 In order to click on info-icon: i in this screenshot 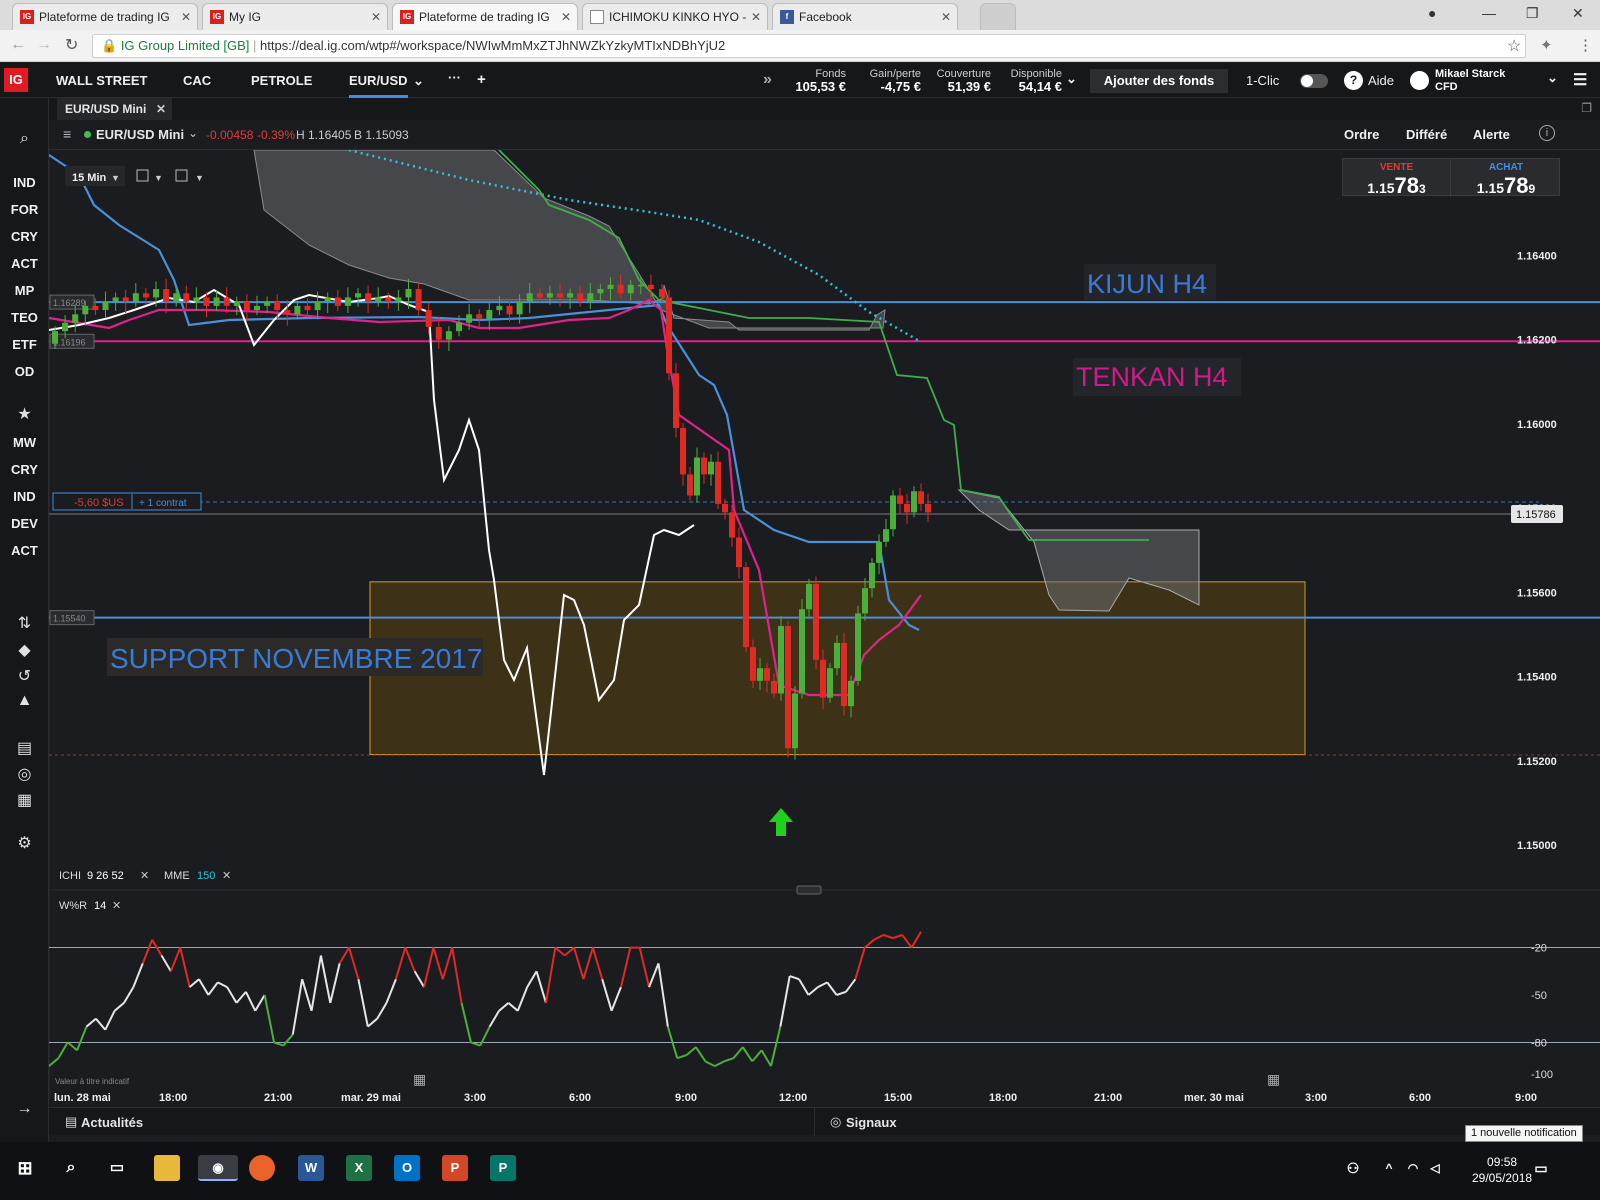, I will do `click(1547, 133)`.